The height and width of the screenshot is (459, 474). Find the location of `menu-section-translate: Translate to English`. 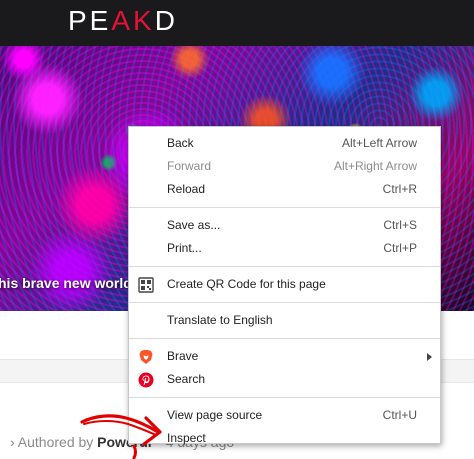

menu-section-translate: Translate to English is located at coordinates (284, 320).